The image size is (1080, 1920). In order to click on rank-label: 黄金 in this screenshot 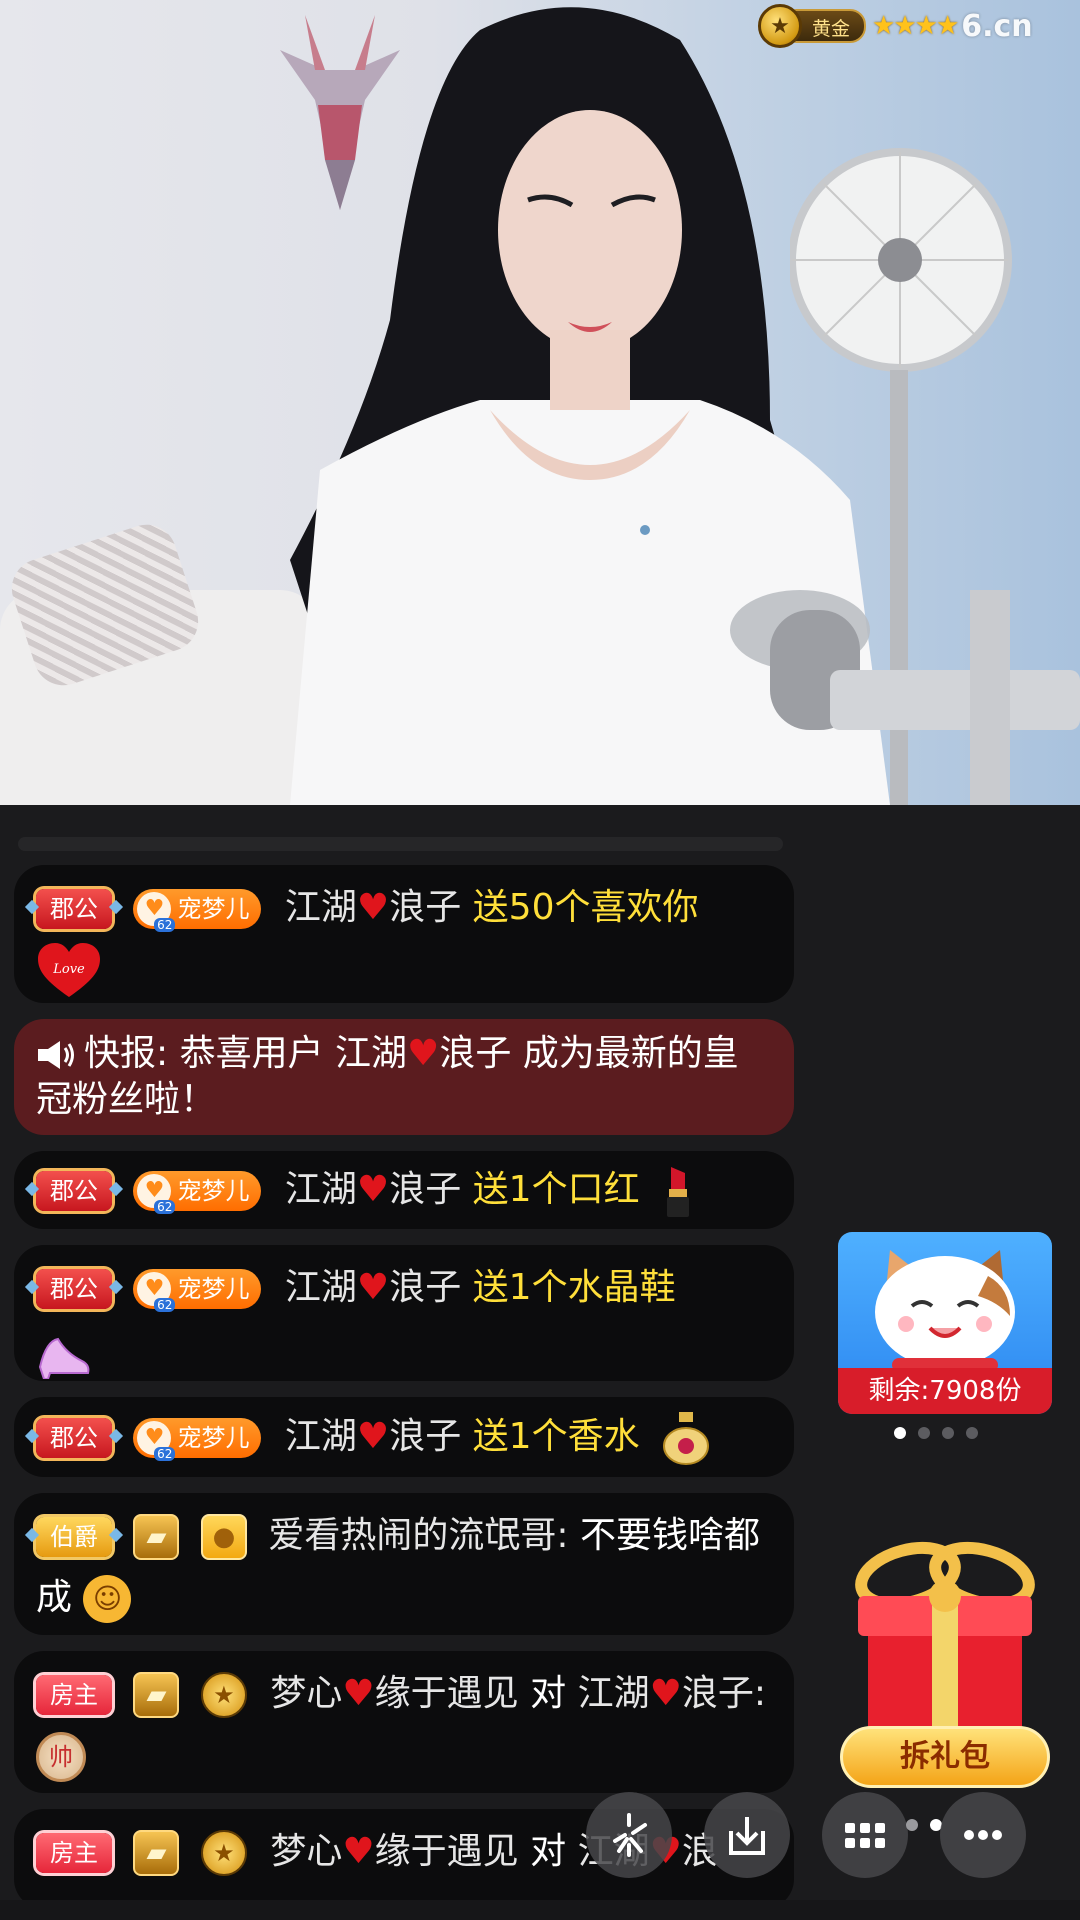, I will do `click(829, 26)`.